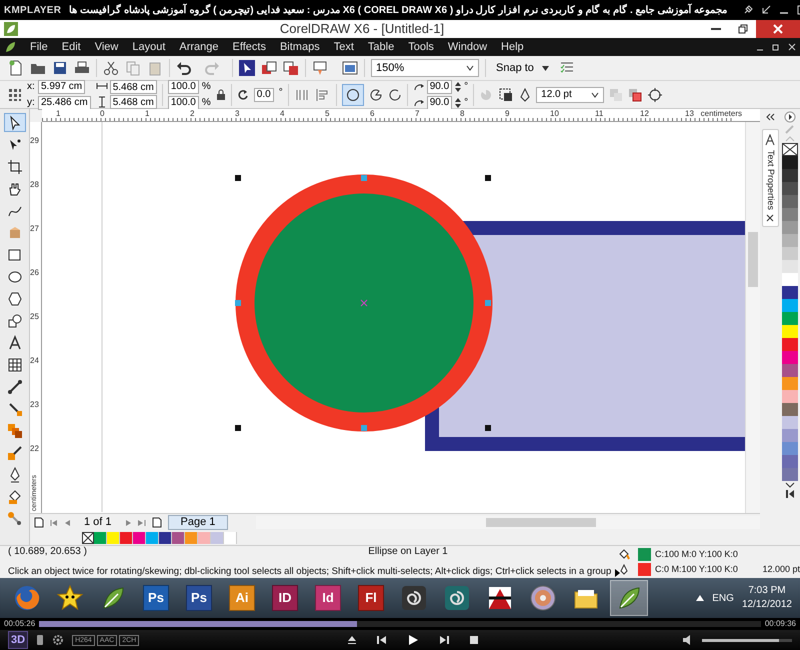 The height and width of the screenshot is (650, 800). I want to click on player-logo: KMPLAYER, so click(33, 11).